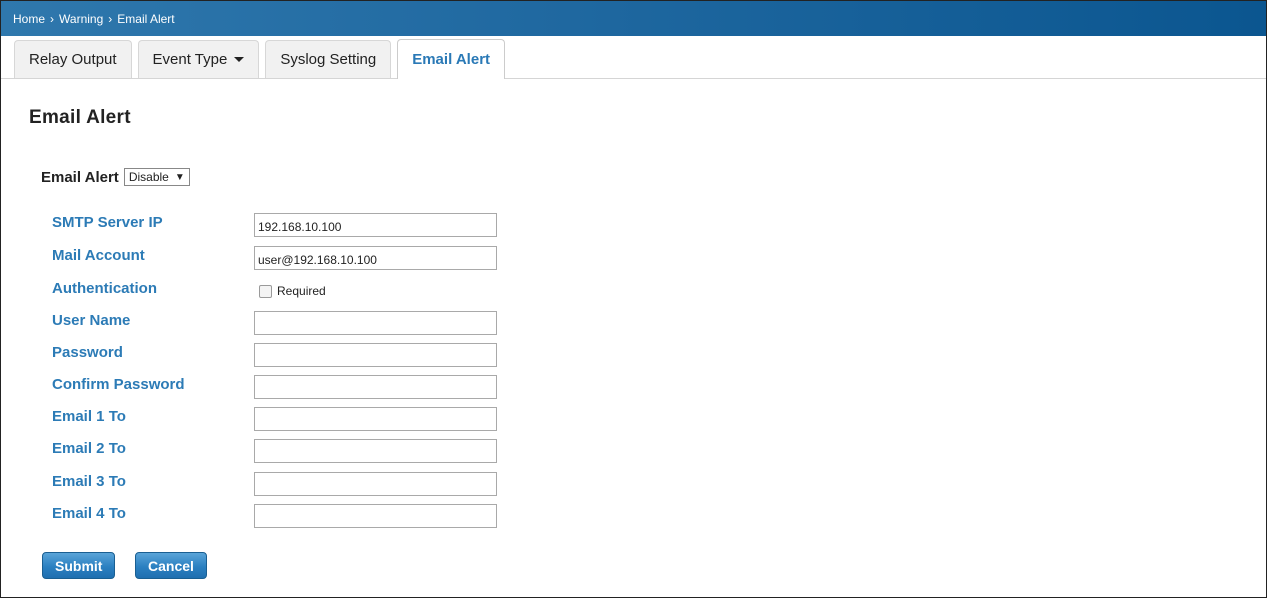 The width and height of the screenshot is (1267, 598). Describe the element at coordinates (148, 177) in the screenshot. I see `email-alert-select-value: Disable` at that location.